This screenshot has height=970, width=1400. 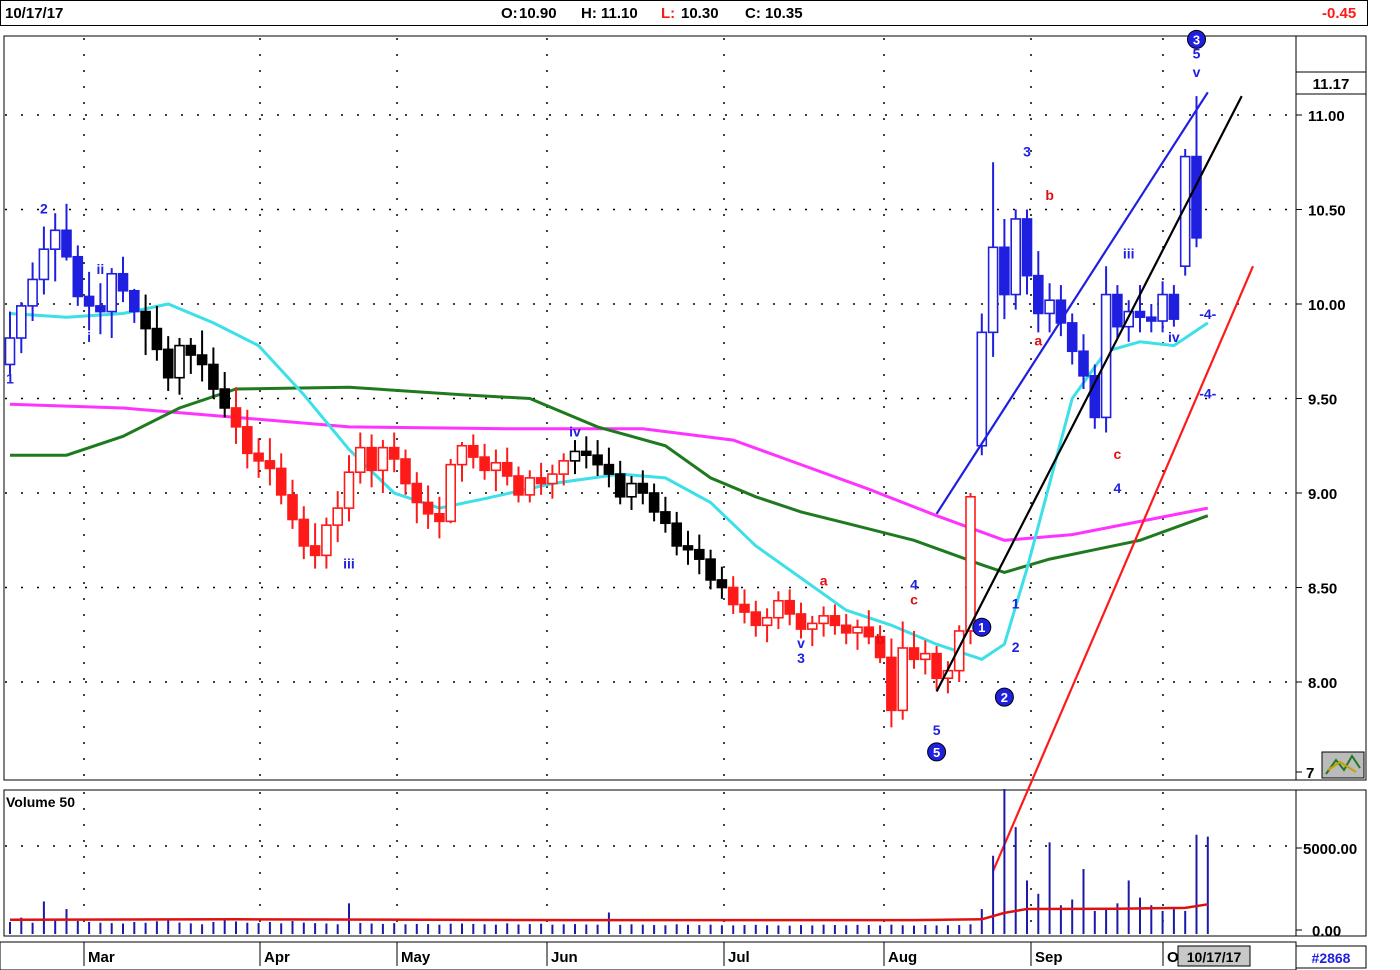 I want to click on wave-label-6: v, so click(x=801, y=643).